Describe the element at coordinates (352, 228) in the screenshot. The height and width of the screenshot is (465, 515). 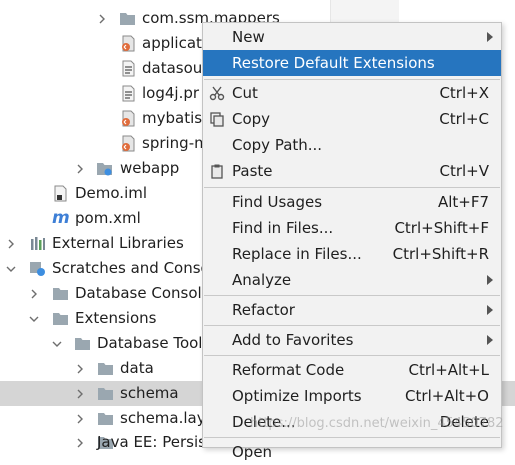
I see `menu-item-find-in-files: Find in Files... Ctrl+Shift+F` at that location.